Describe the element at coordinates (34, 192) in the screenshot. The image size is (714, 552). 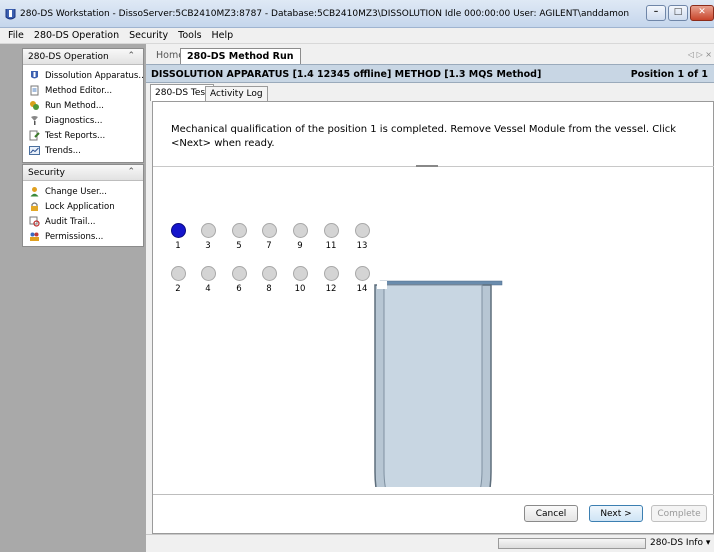
I see `user-icon` at that location.